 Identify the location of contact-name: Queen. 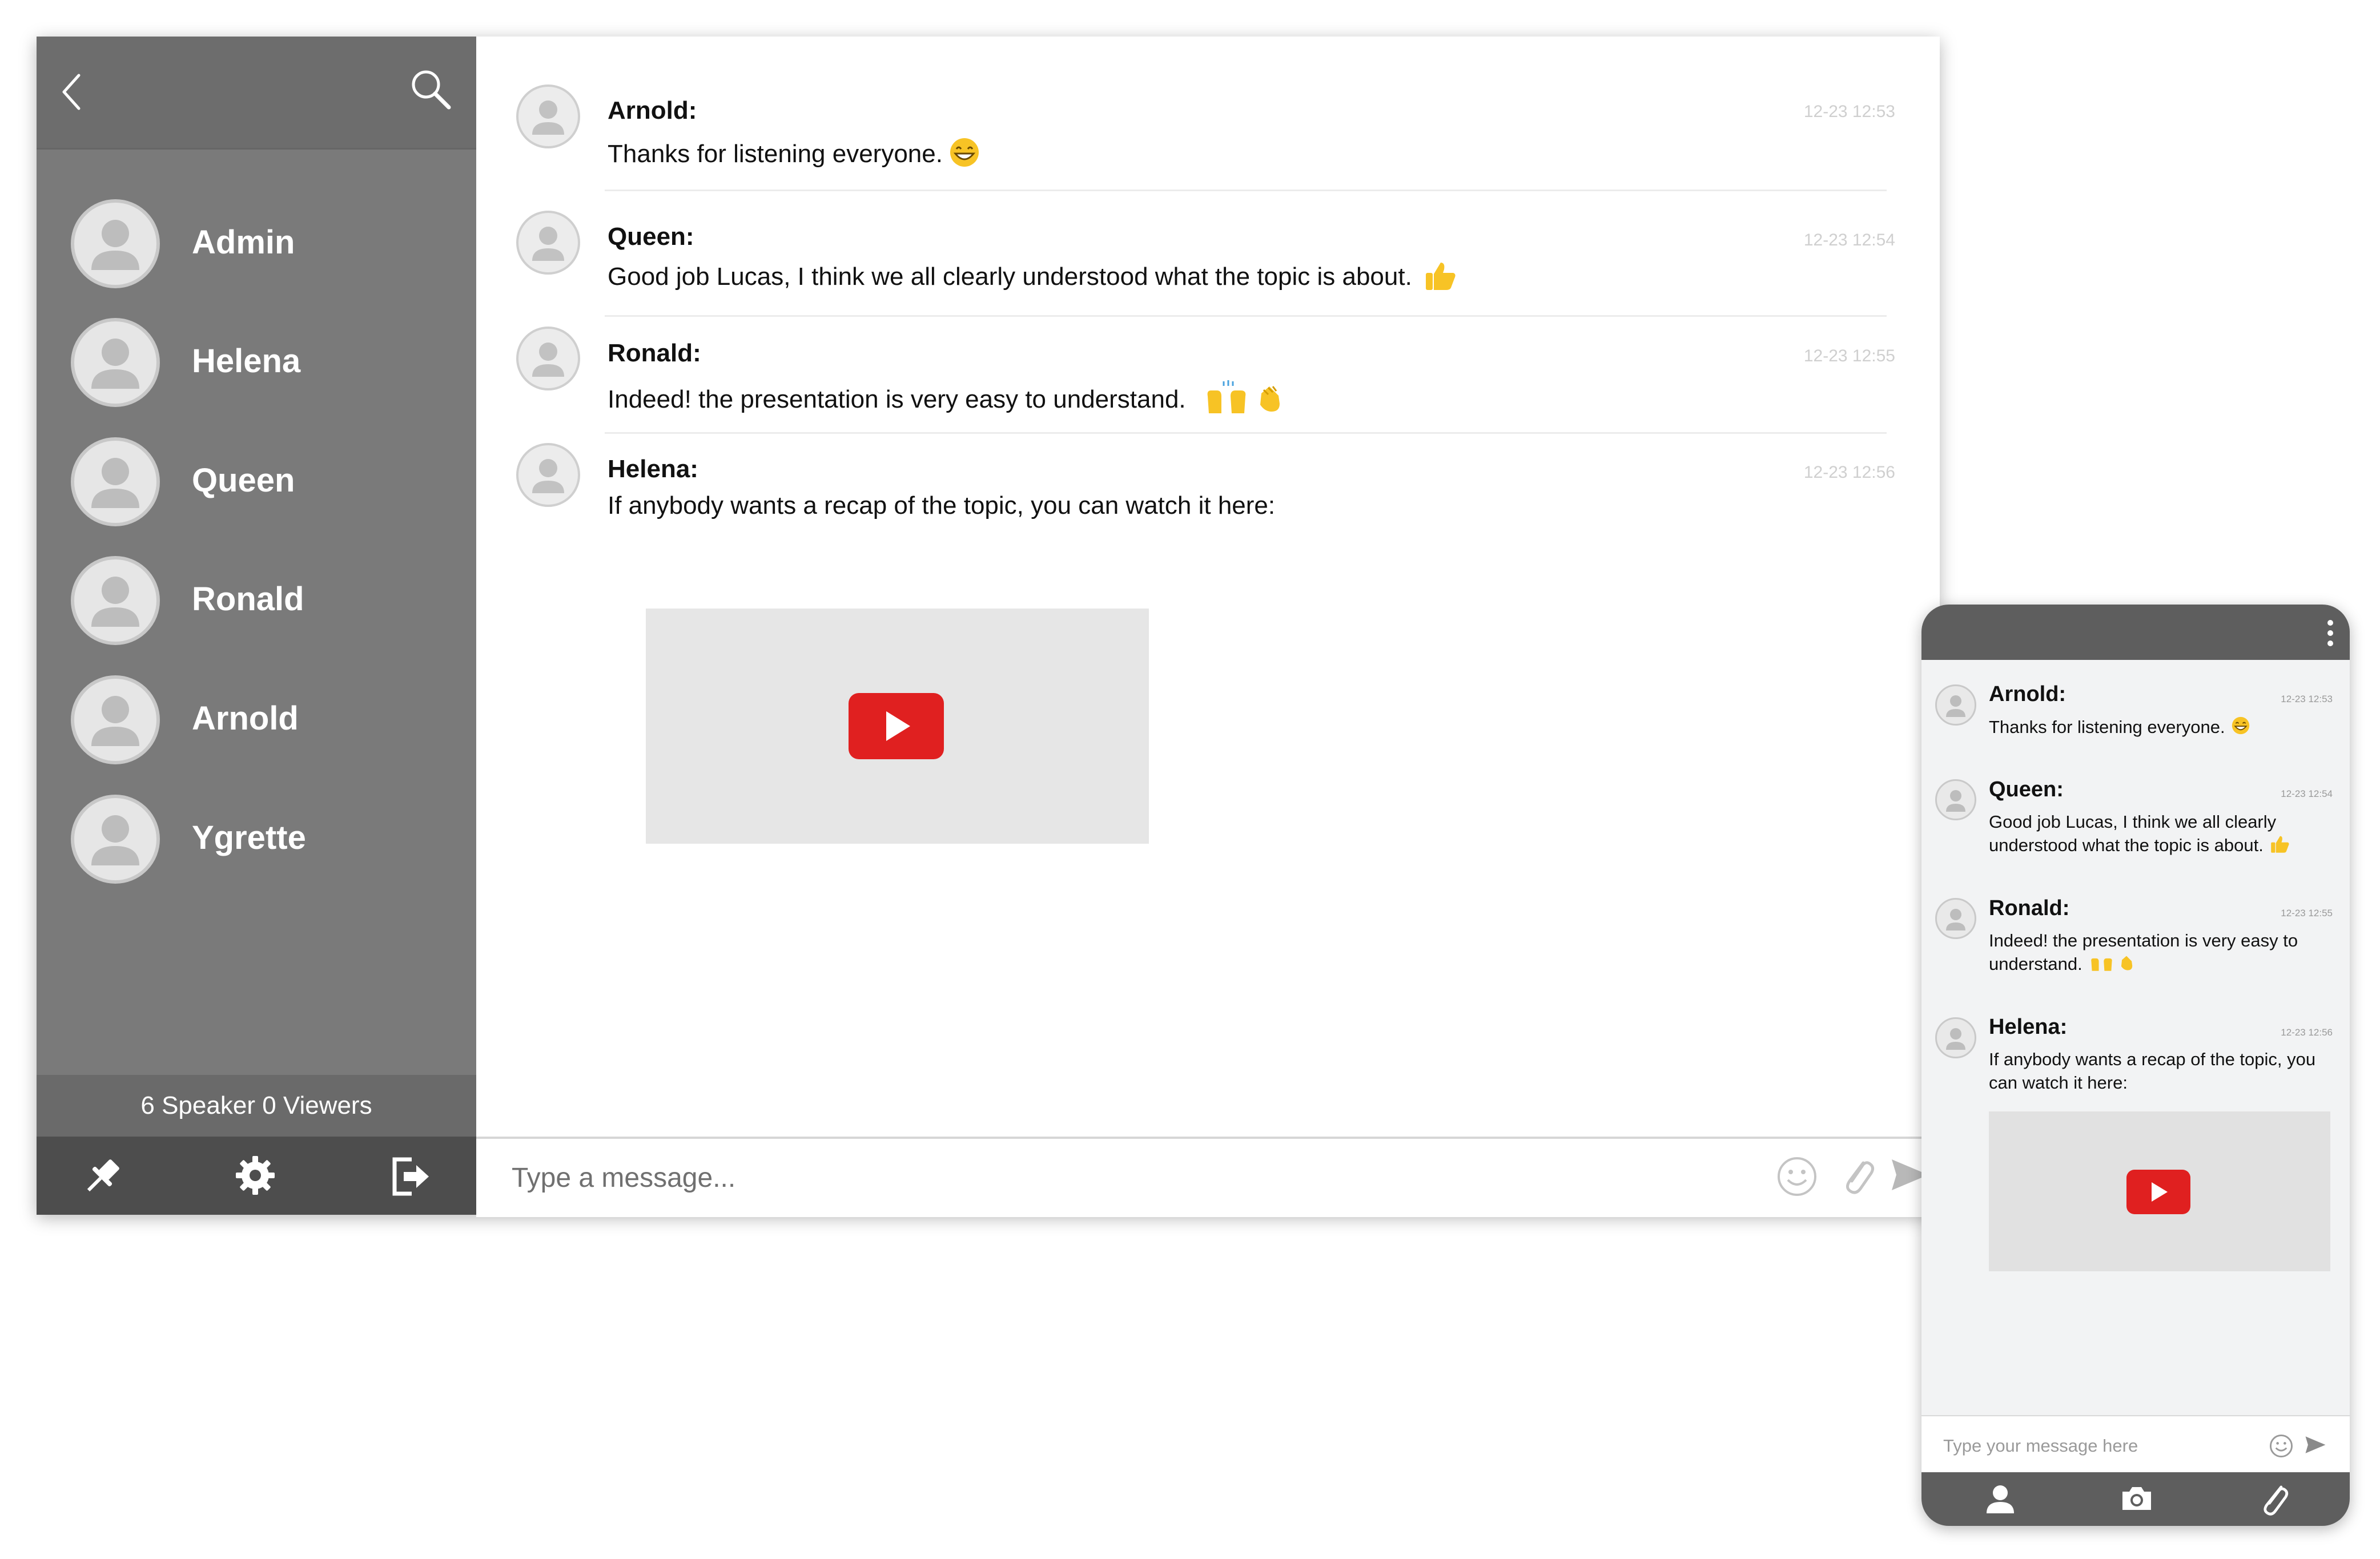
(243, 480).